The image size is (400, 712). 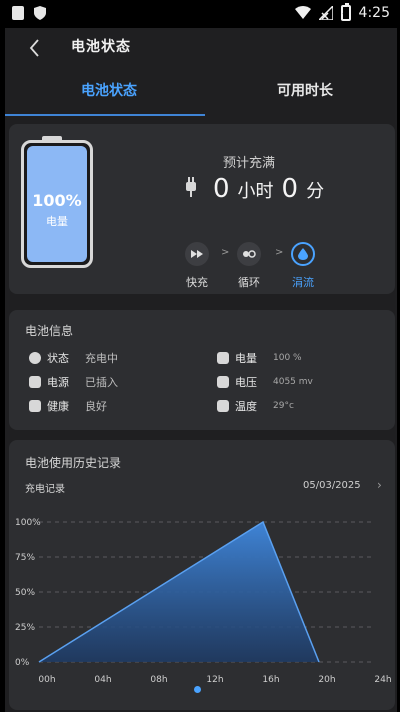 What do you see at coordinates (35, 358) in the screenshot?
I see `power-icon` at bounding box center [35, 358].